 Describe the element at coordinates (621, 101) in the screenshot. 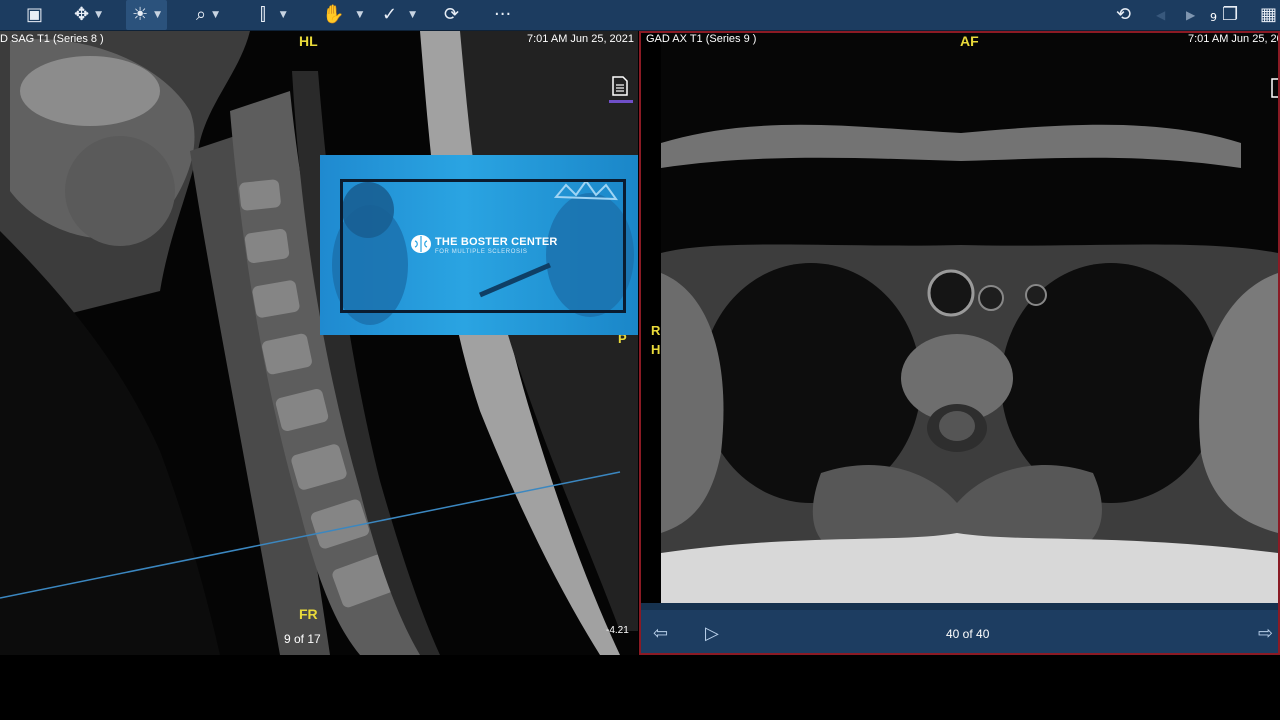

I see `report-indicator-bar` at that location.